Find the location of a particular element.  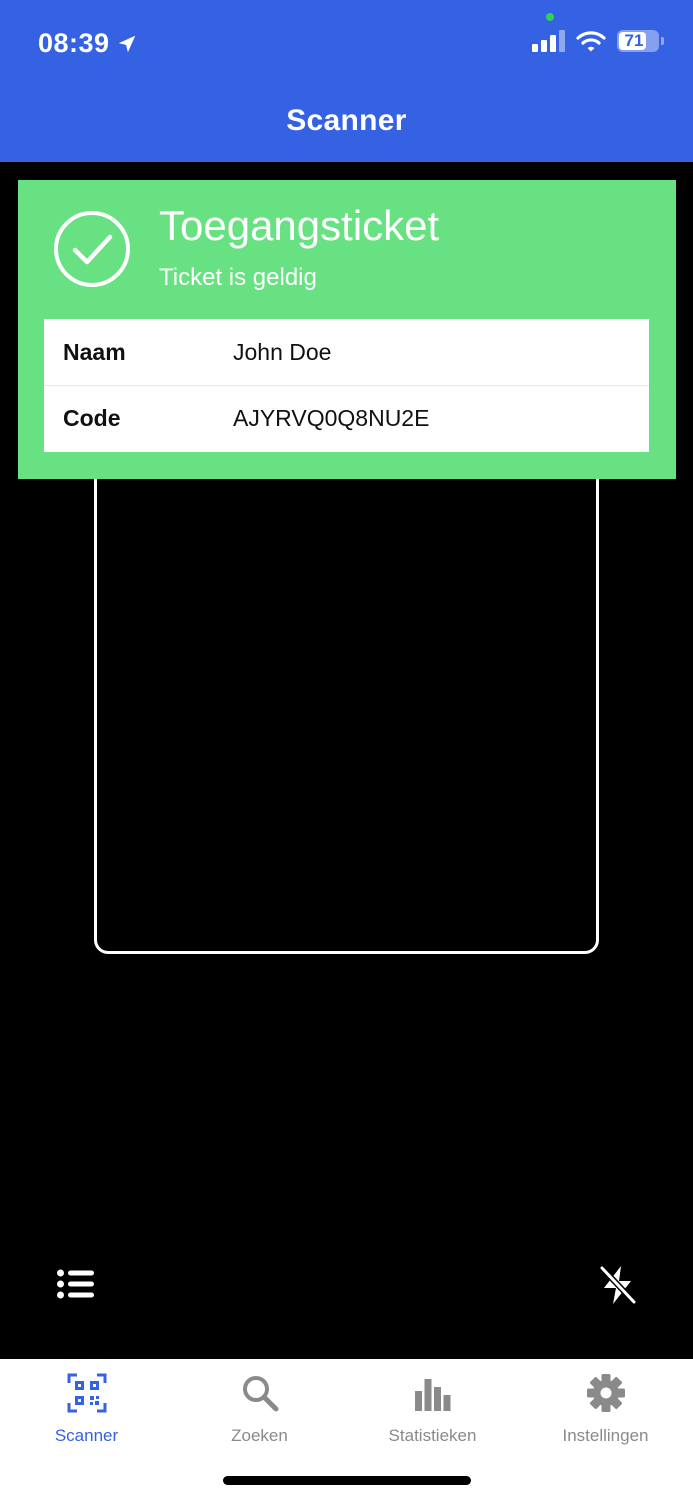

status-time: 08:39 is located at coordinates (88, 43).